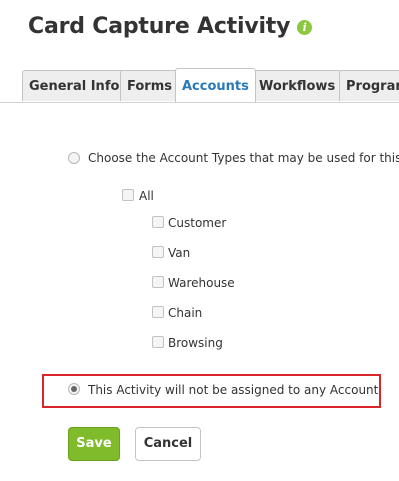 The height and width of the screenshot is (481, 399). I want to click on chain-checkbox, so click(158, 312).